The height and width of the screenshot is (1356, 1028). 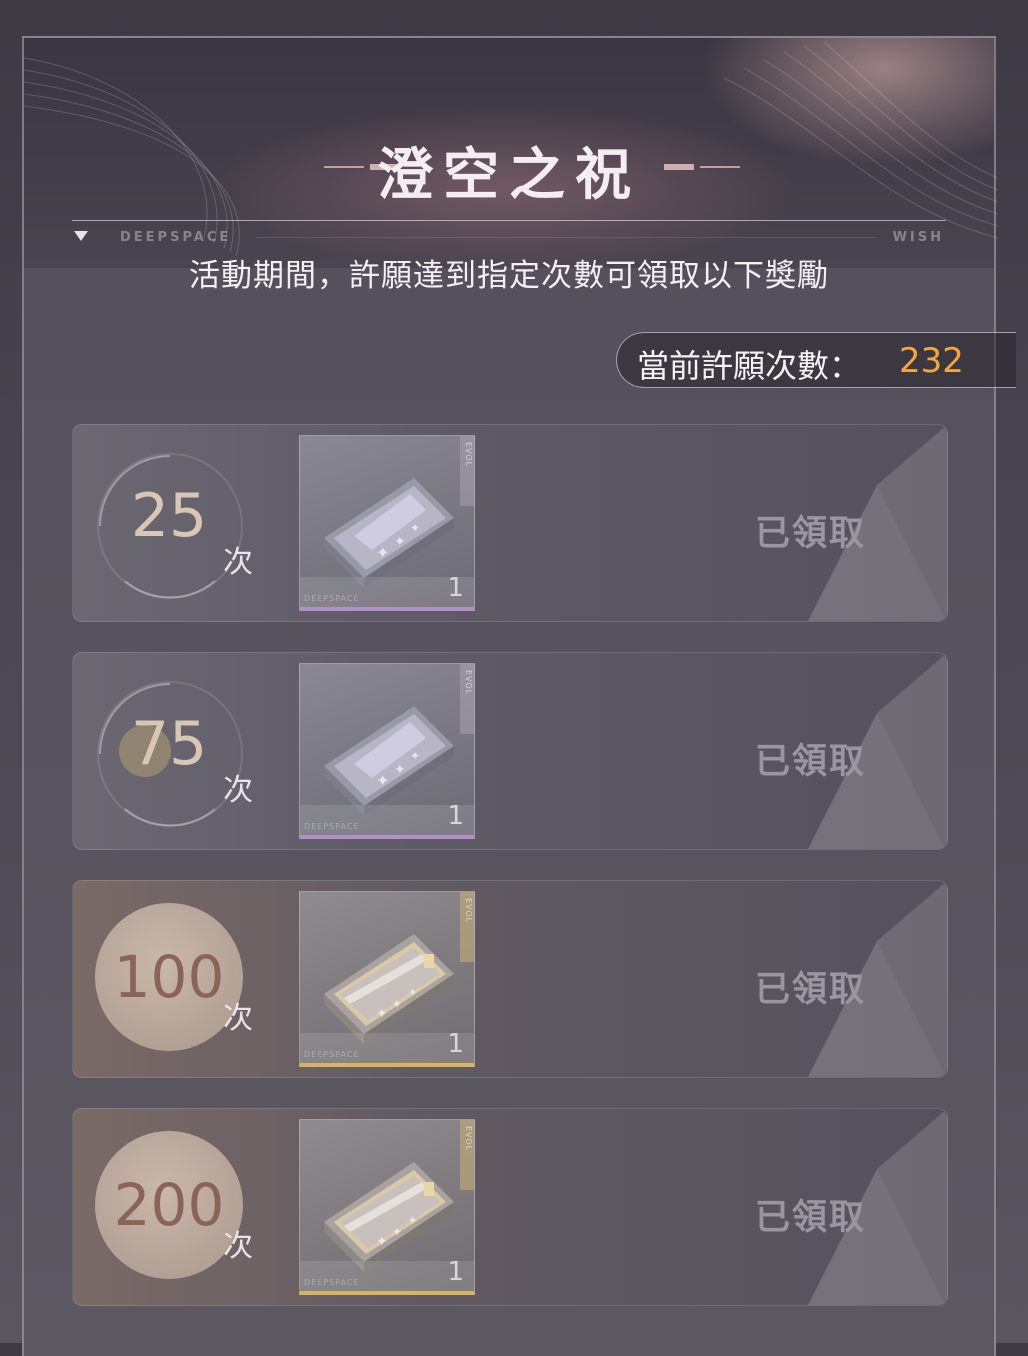 I want to click on wish-count-label: 當前許願次數：, so click(x=749, y=366).